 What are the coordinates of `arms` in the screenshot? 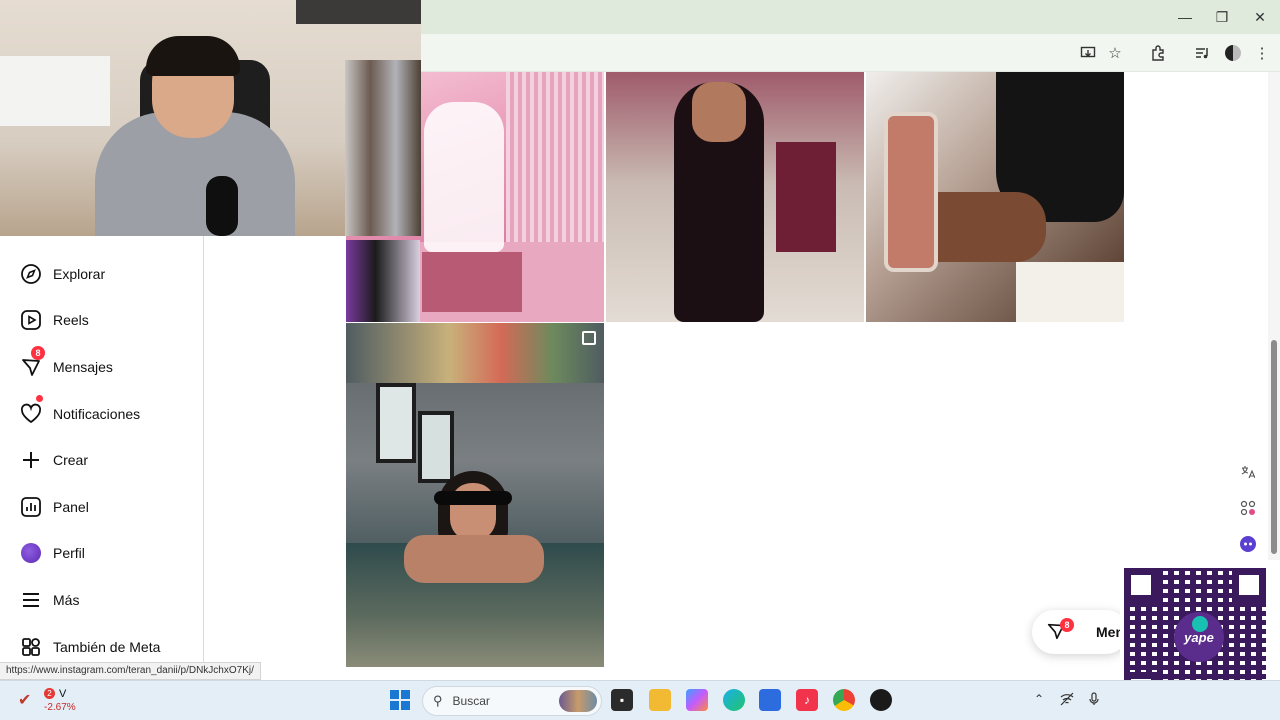 It's located at (474, 559).